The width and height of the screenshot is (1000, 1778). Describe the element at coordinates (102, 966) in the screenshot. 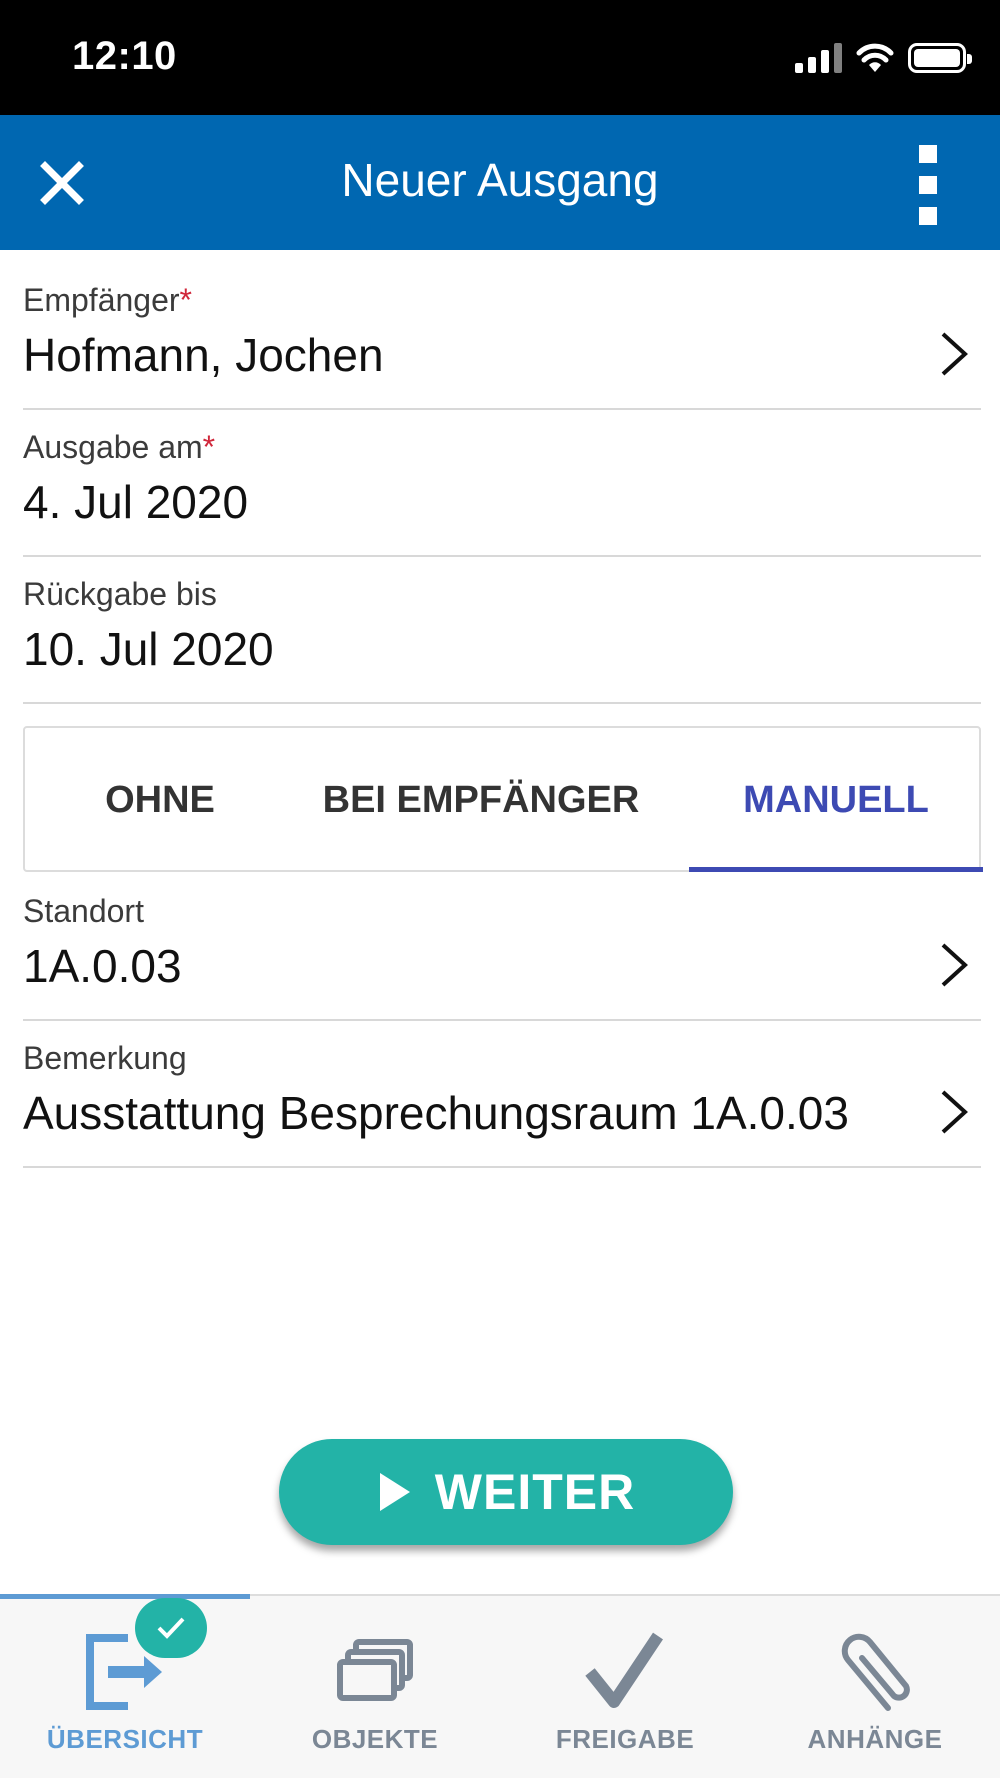

I see `location-value: 1A.0.03` at that location.